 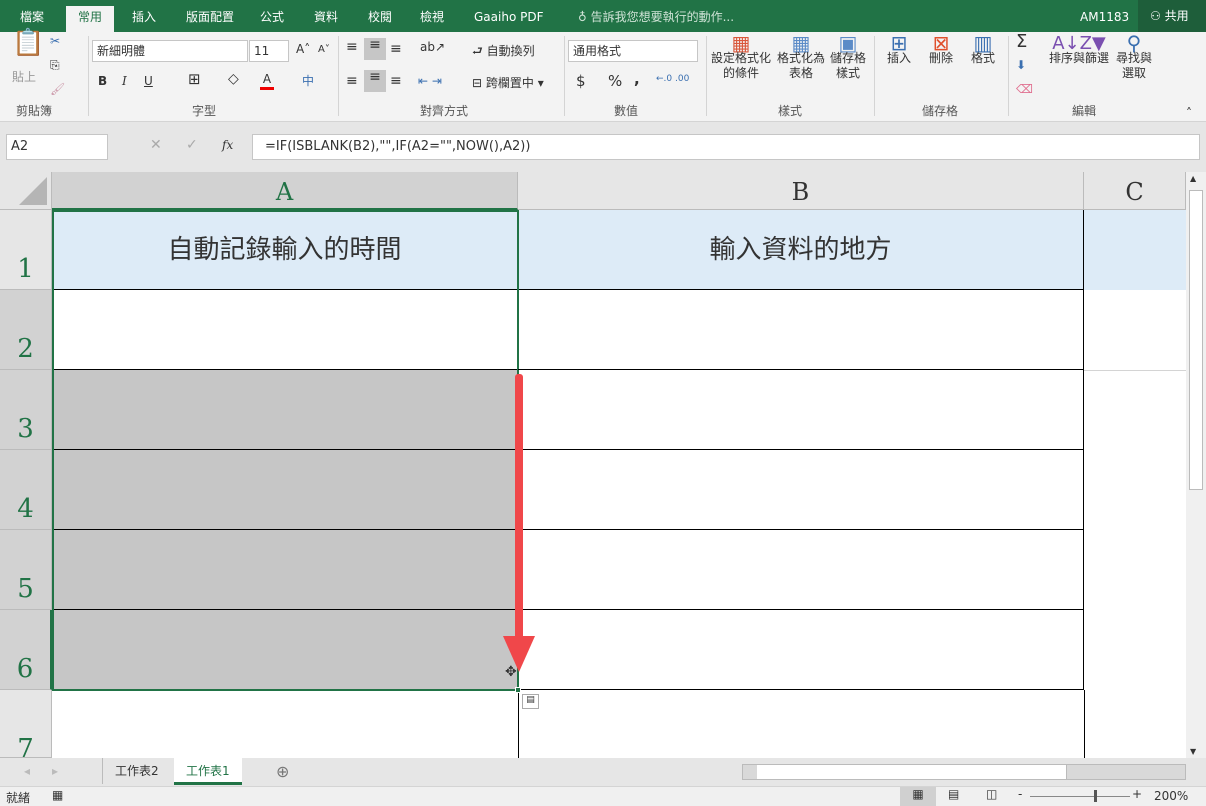 I want to click on column-header-a: A, so click(x=285, y=191).